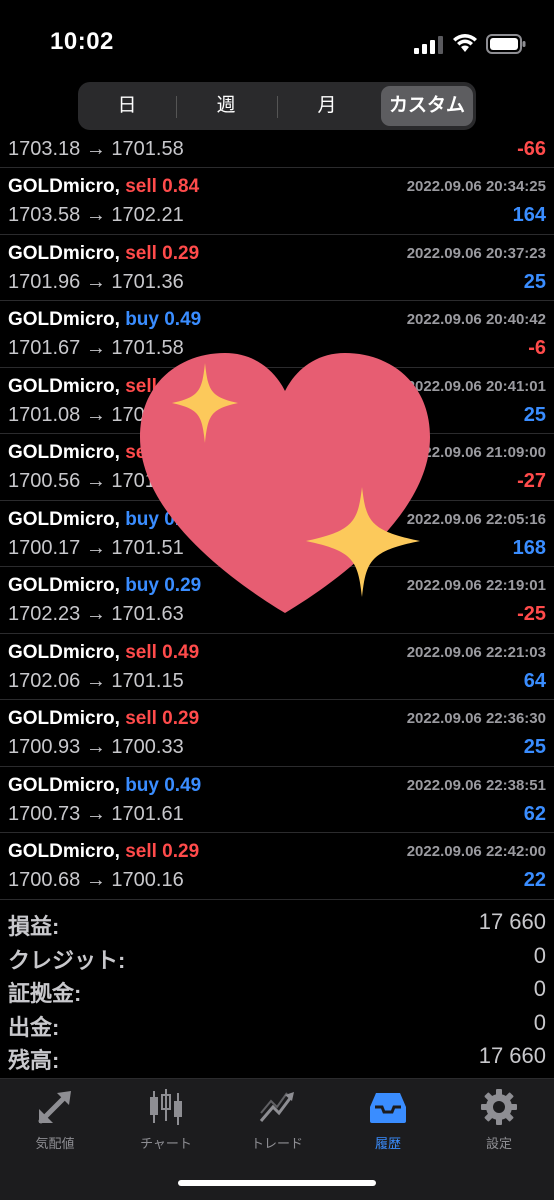 This screenshot has width=554, height=1200. Describe the element at coordinates (534, 880) in the screenshot. I see `trade-profit: 22` at that location.